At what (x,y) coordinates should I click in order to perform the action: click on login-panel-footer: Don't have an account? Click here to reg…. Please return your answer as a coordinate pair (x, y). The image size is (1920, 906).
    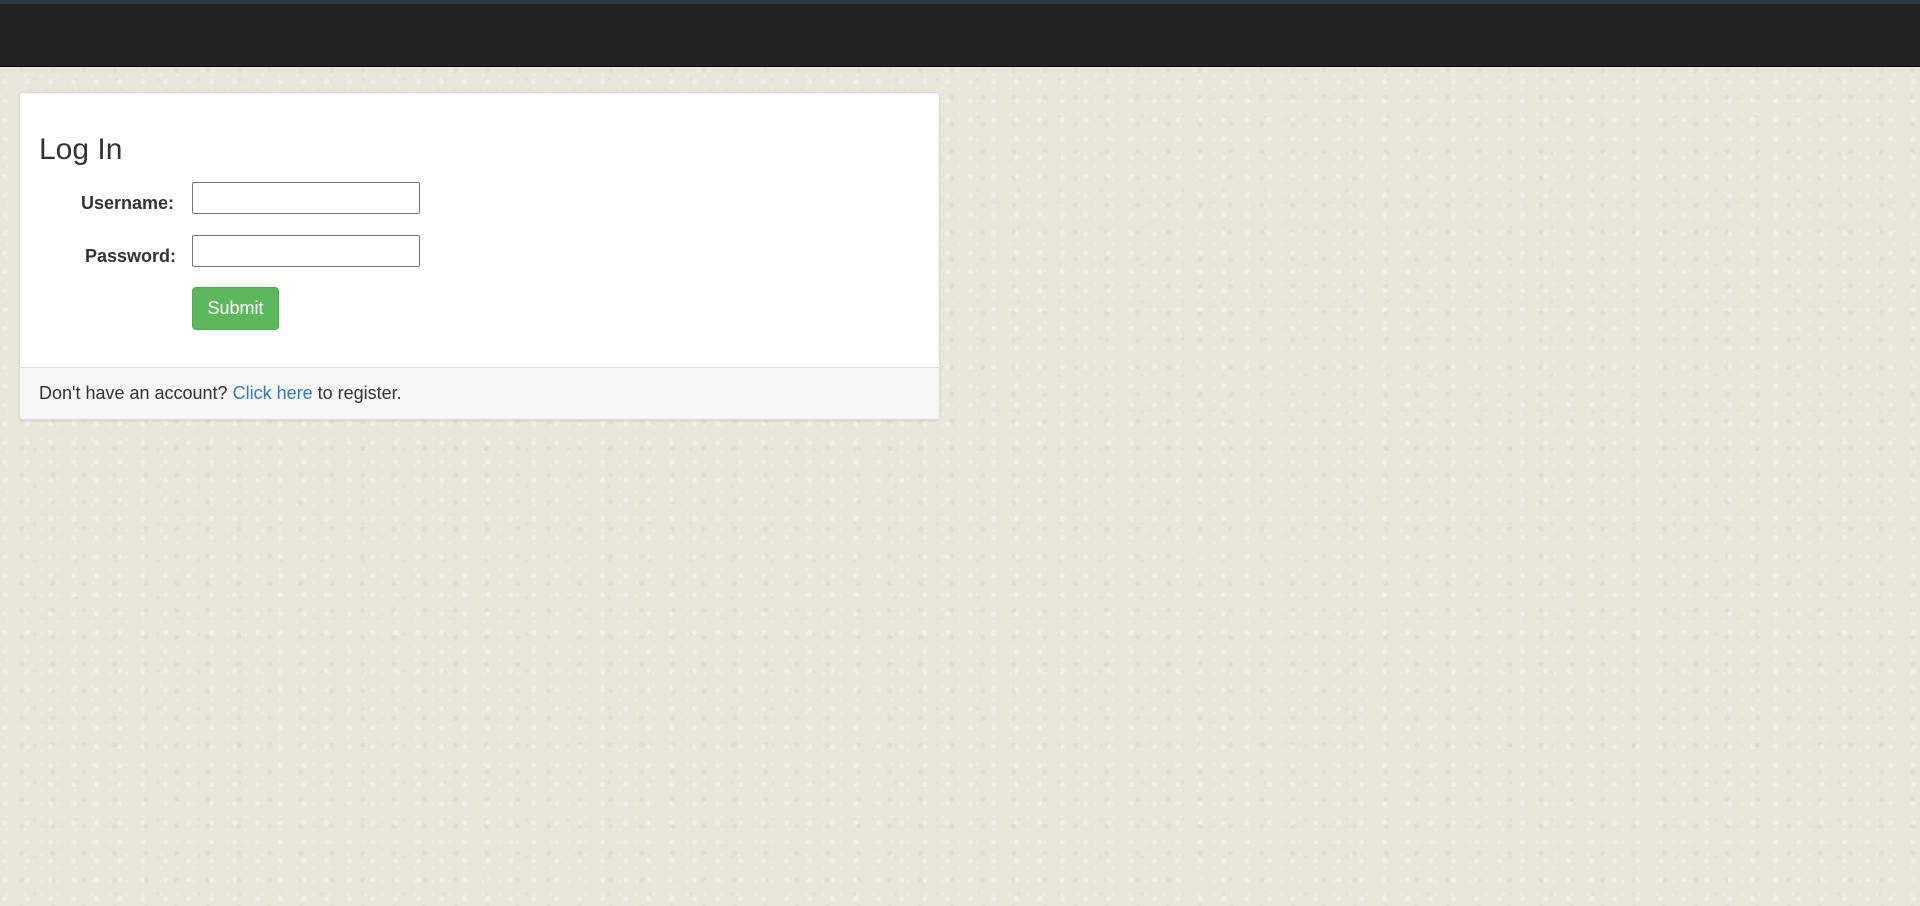
    Looking at the image, I should click on (479, 393).